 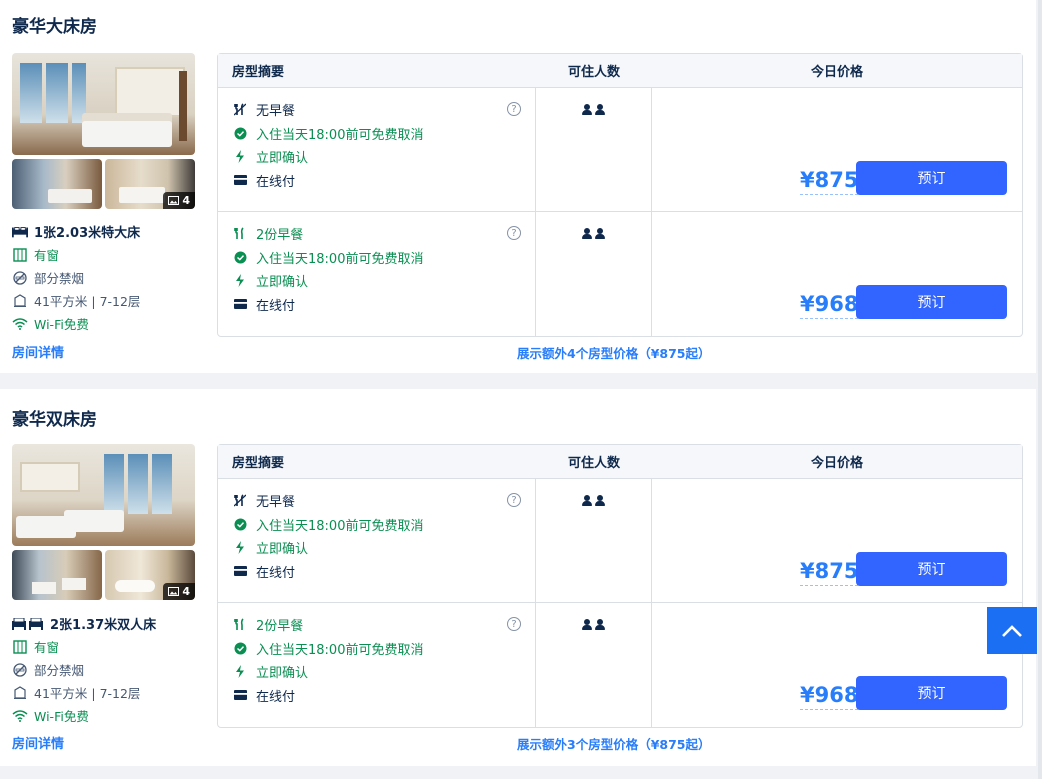 I want to click on no-smoking-icon, so click(x=20, y=670).